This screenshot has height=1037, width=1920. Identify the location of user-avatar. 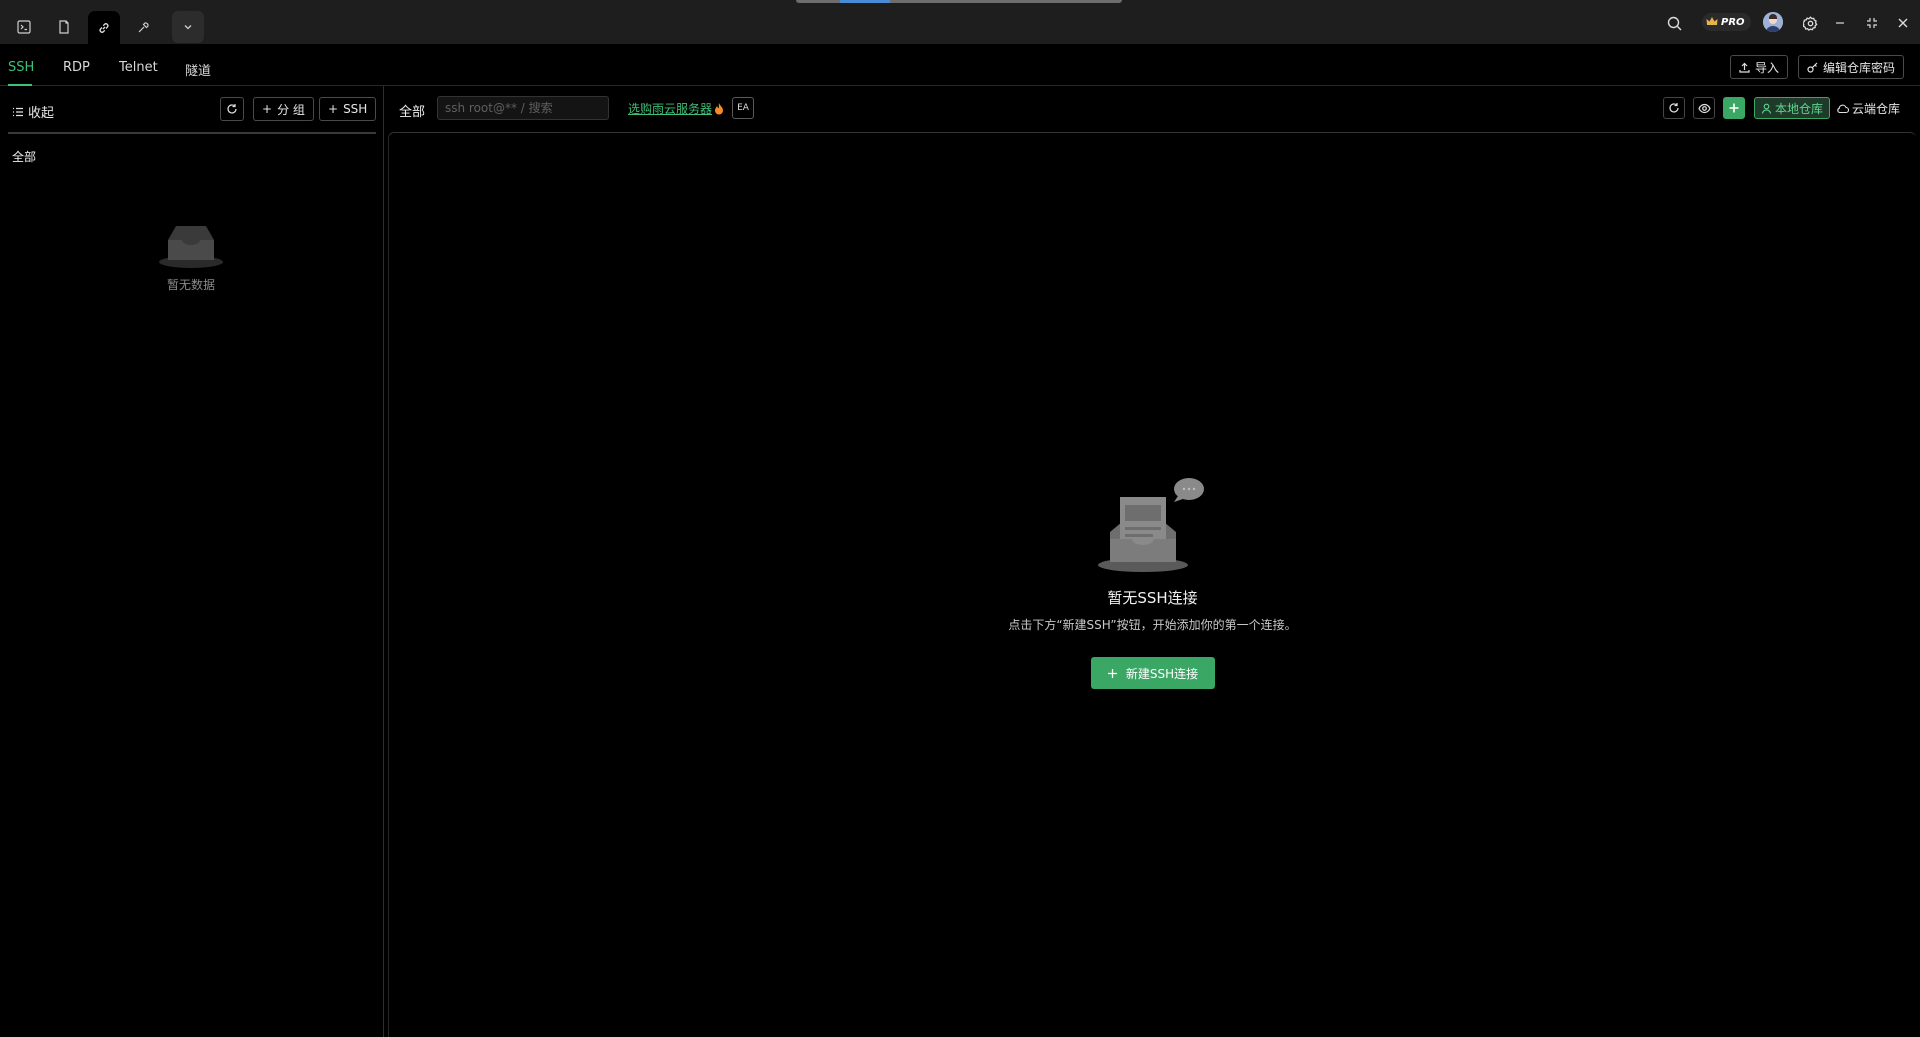
(1773, 22).